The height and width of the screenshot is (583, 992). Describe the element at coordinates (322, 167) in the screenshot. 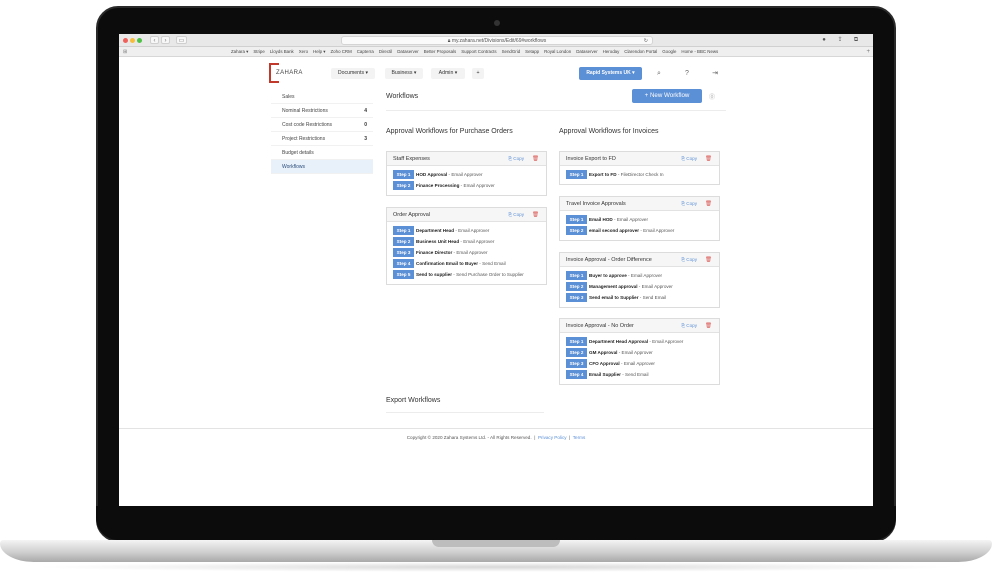

I see `sidebar-item: Workflows` at that location.